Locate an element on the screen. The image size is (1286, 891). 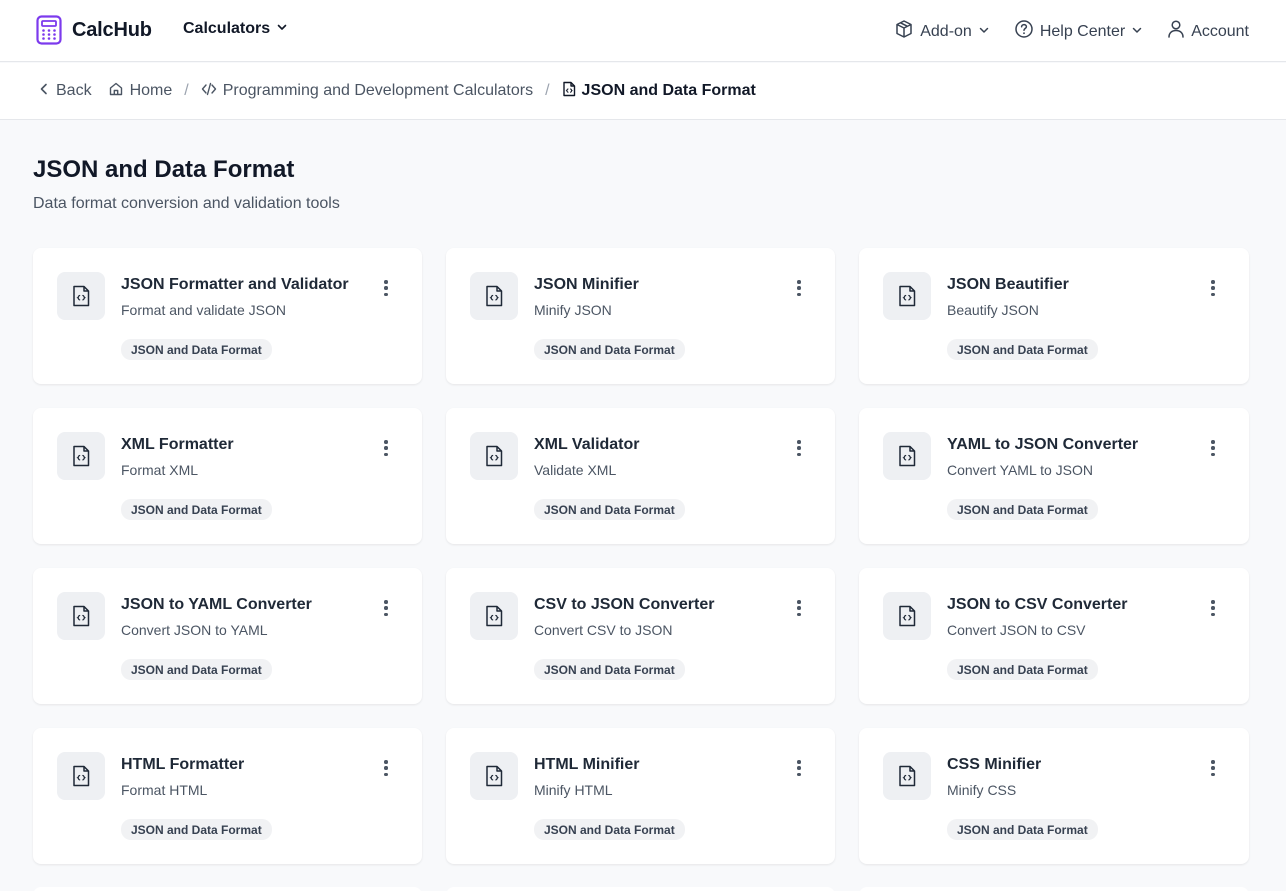
card-title: CSS Minifier is located at coordinates (994, 764).